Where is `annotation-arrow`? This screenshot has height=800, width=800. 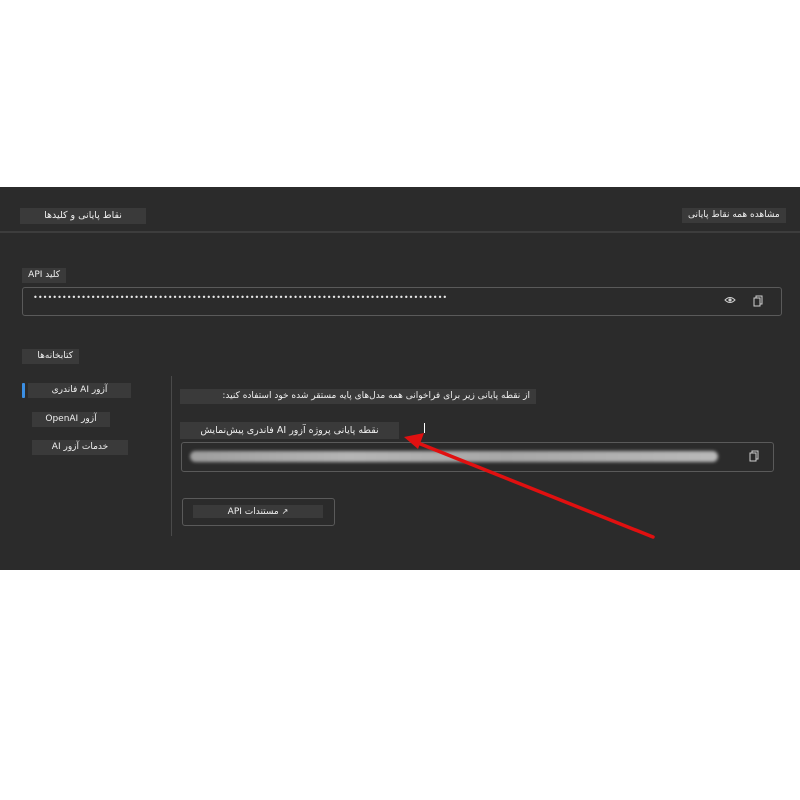
annotation-arrow is located at coordinates (529, 486).